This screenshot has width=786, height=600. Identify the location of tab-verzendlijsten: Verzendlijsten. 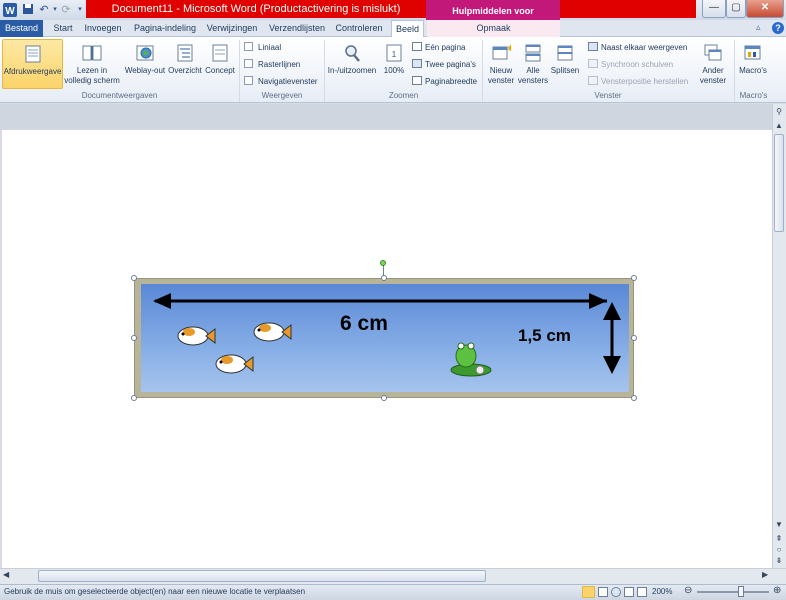
(297, 28).